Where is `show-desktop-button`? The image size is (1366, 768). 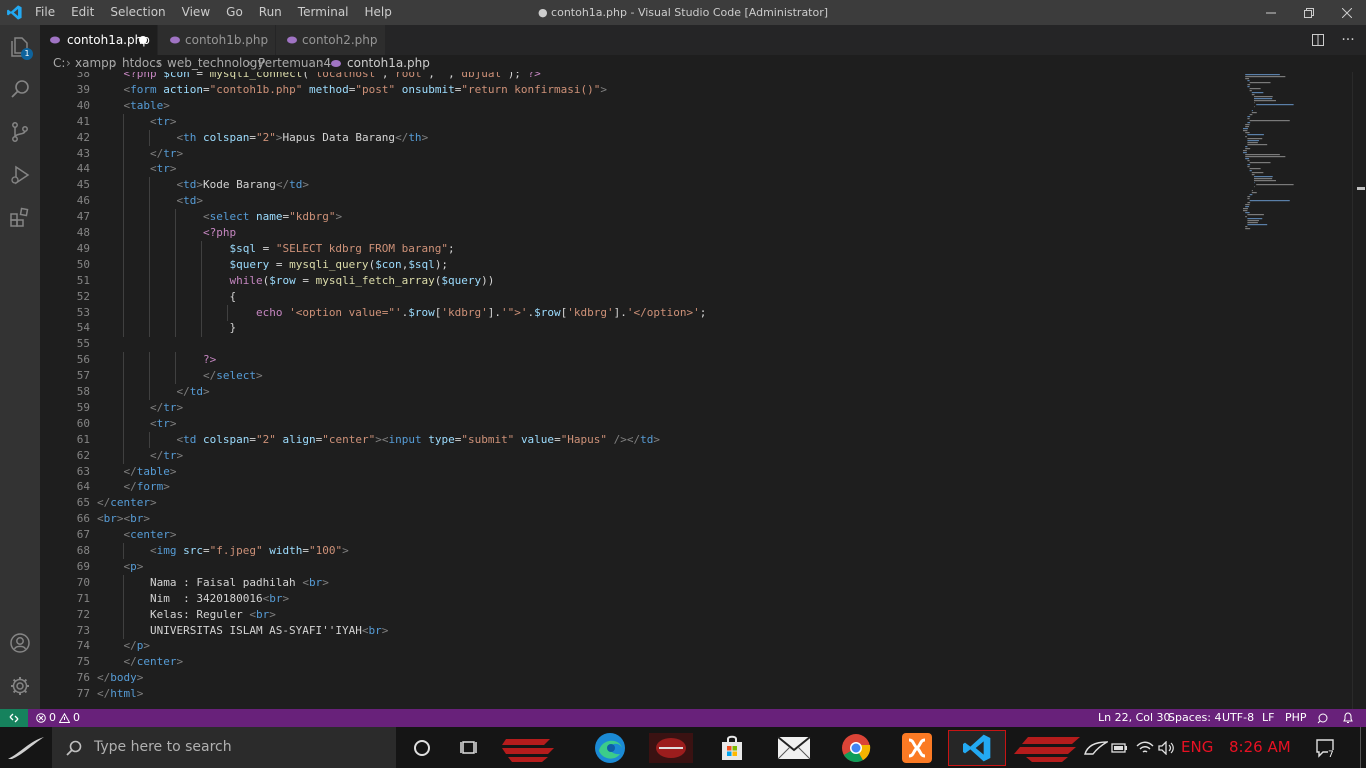
show-desktop-button is located at coordinates (1363, 747).